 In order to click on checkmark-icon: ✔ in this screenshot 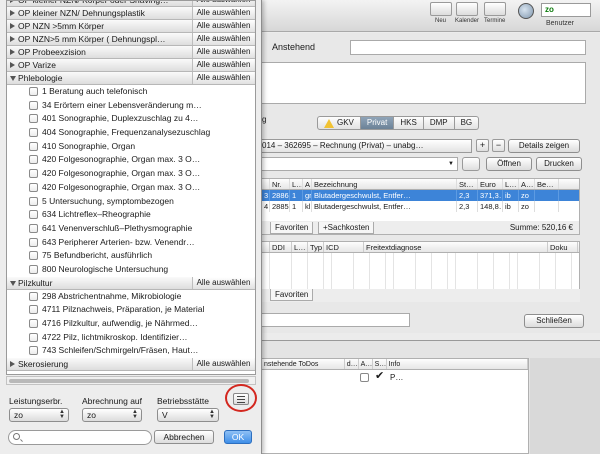, I will do `click(379, 376)`.